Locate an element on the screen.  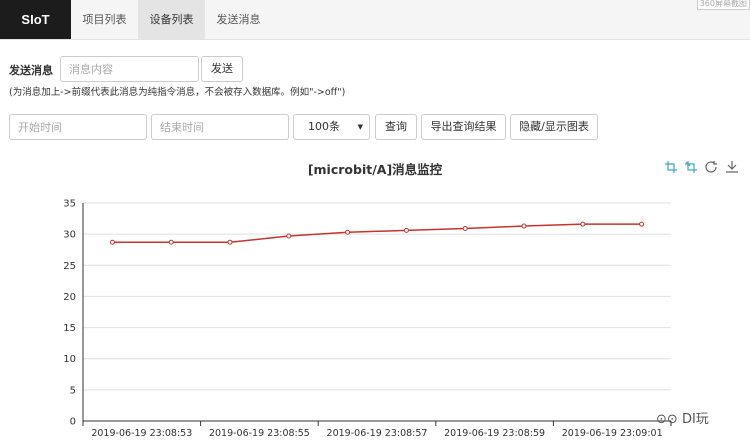
x-tick-label: 2019-06-19 23:09:01 is located at coordinates (612, 433).